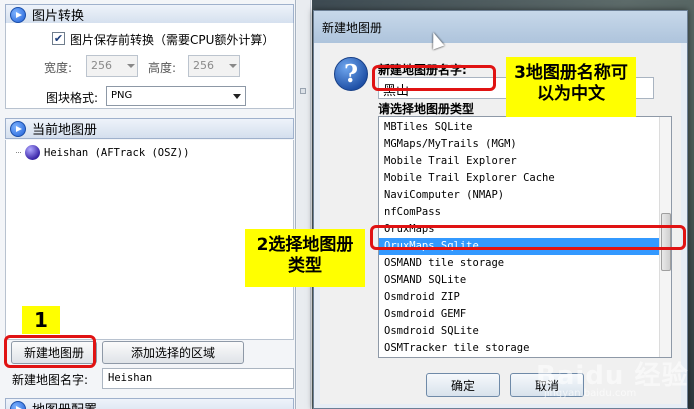 This screenshot has height=409, width=694. Describe the element at coordinates (519, 331) in the screenshot. I see `list-item: Osmdroid SQLite` at that location.